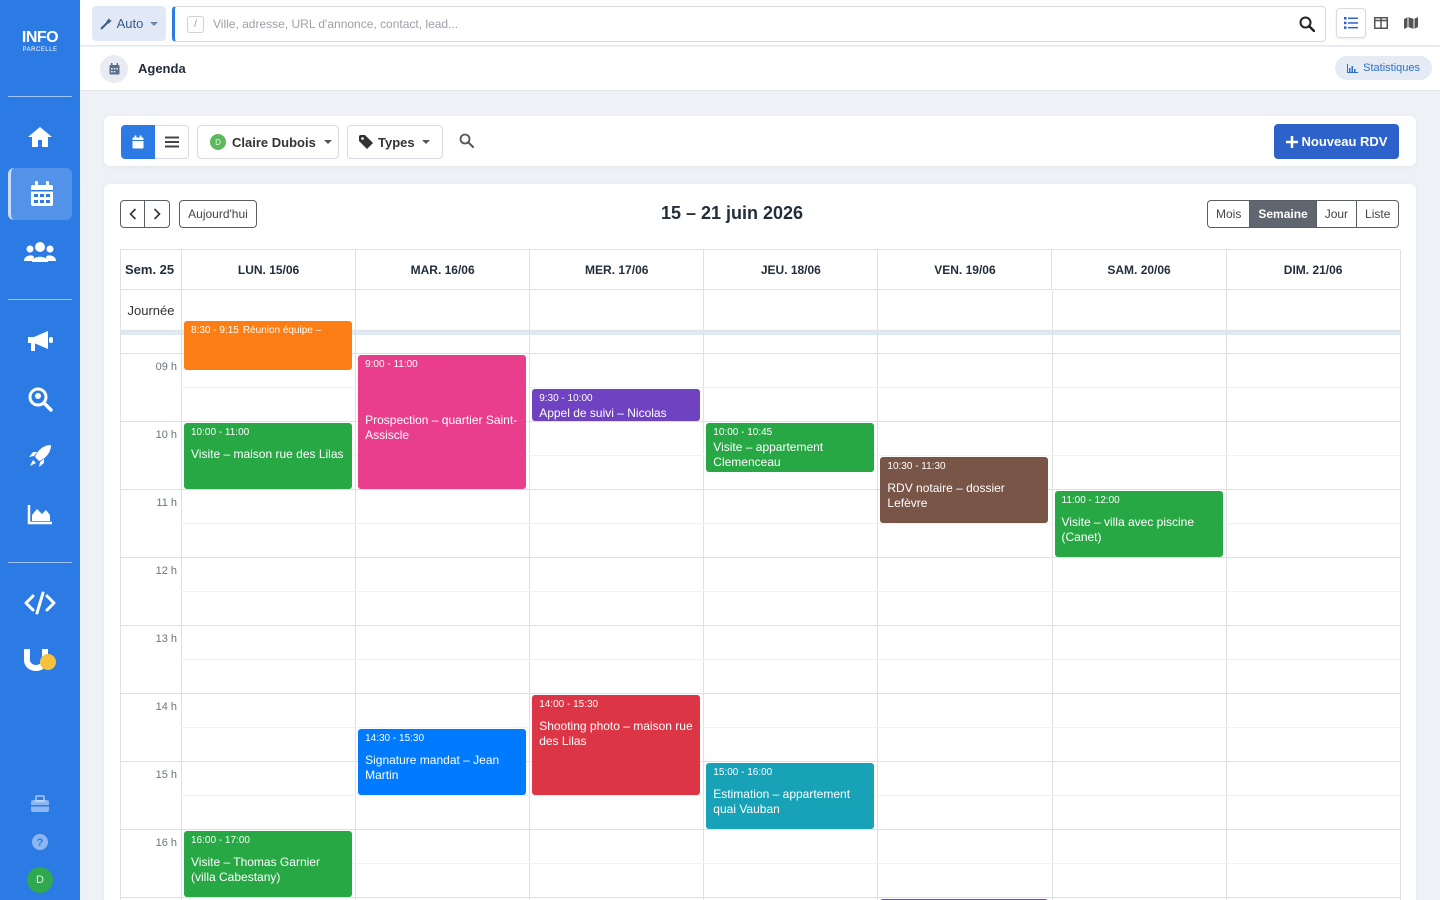 The image size is (1440, 900). I want to click on sidebar-item-campaigns, so click(40, 341).